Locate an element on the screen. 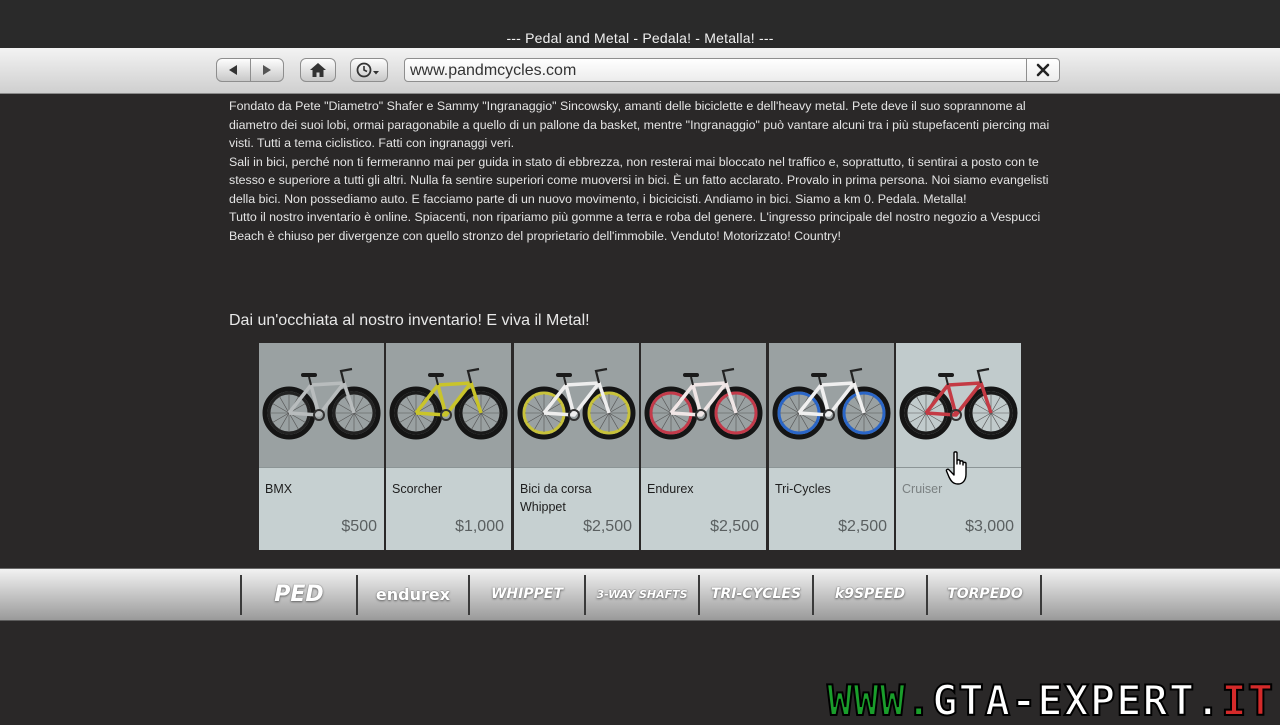  product-info: Endurex $2,500 is located at coordinates (703, 508).